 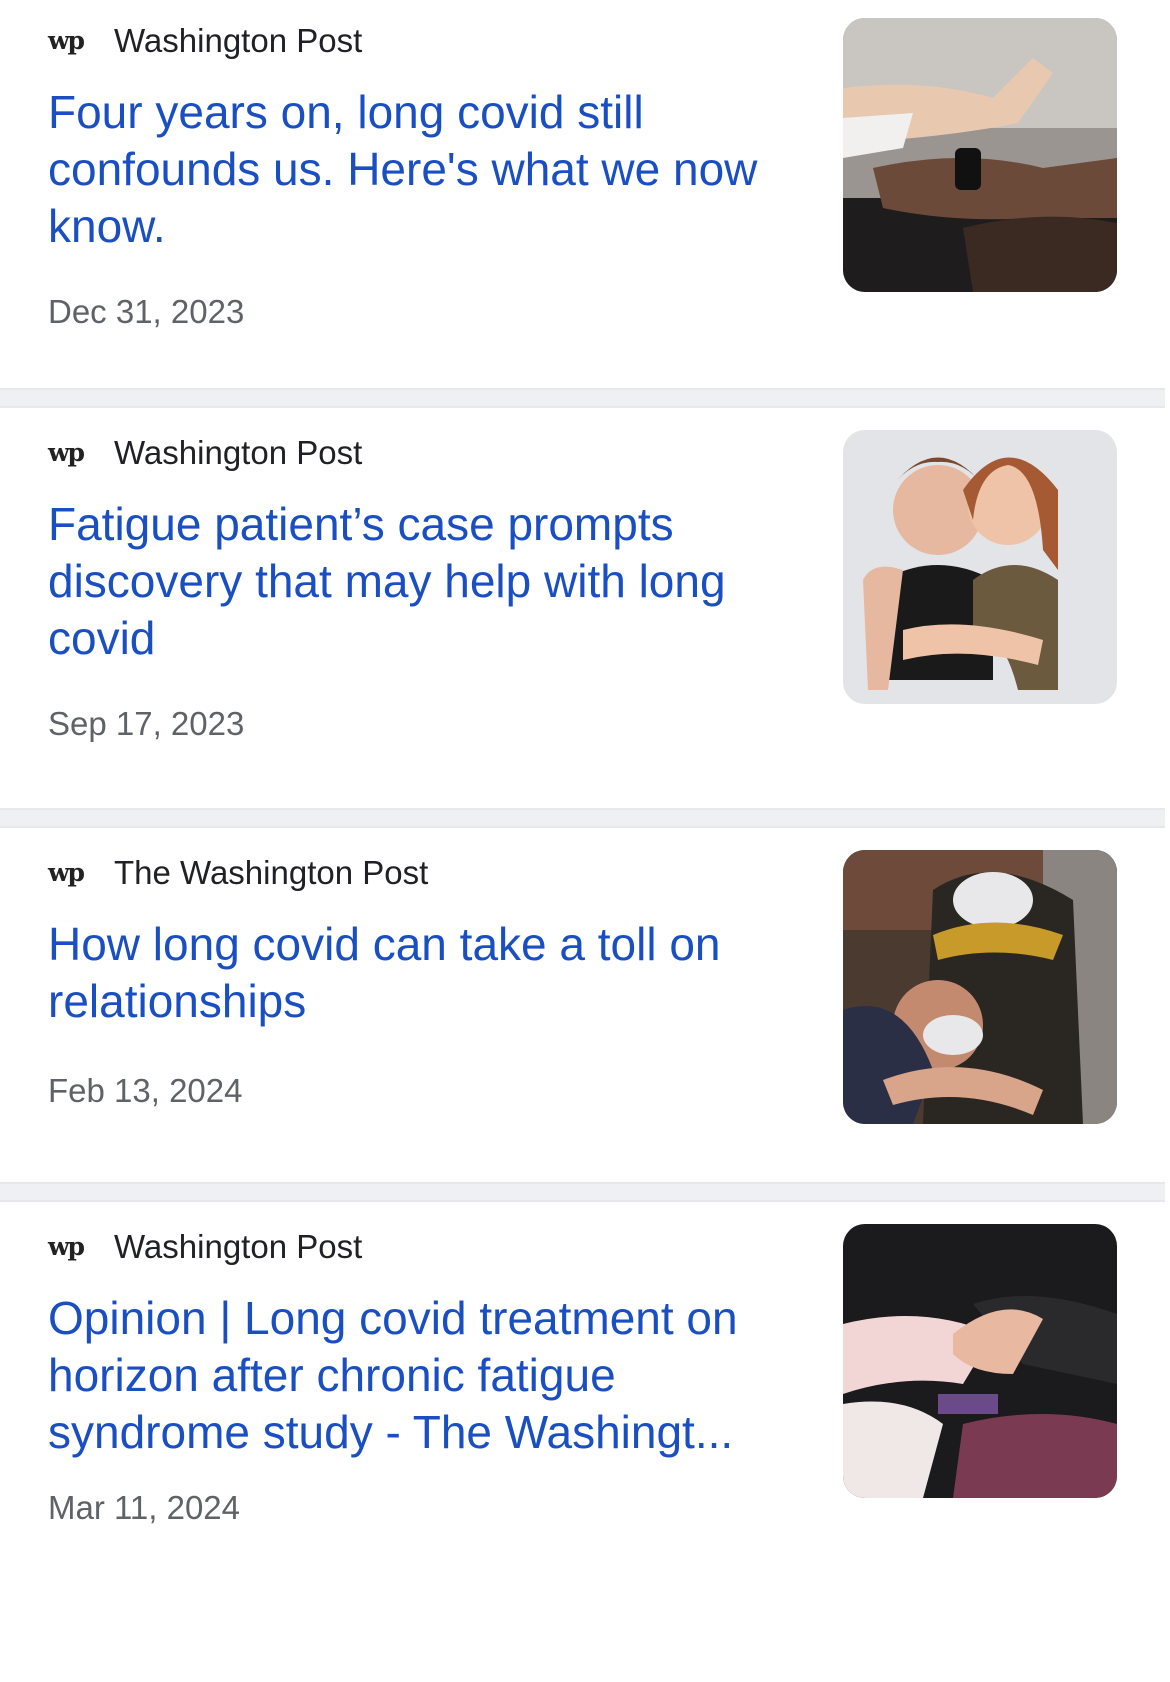 I want to click on holding-hands-photo-icon, so click(x=980, y=1361).